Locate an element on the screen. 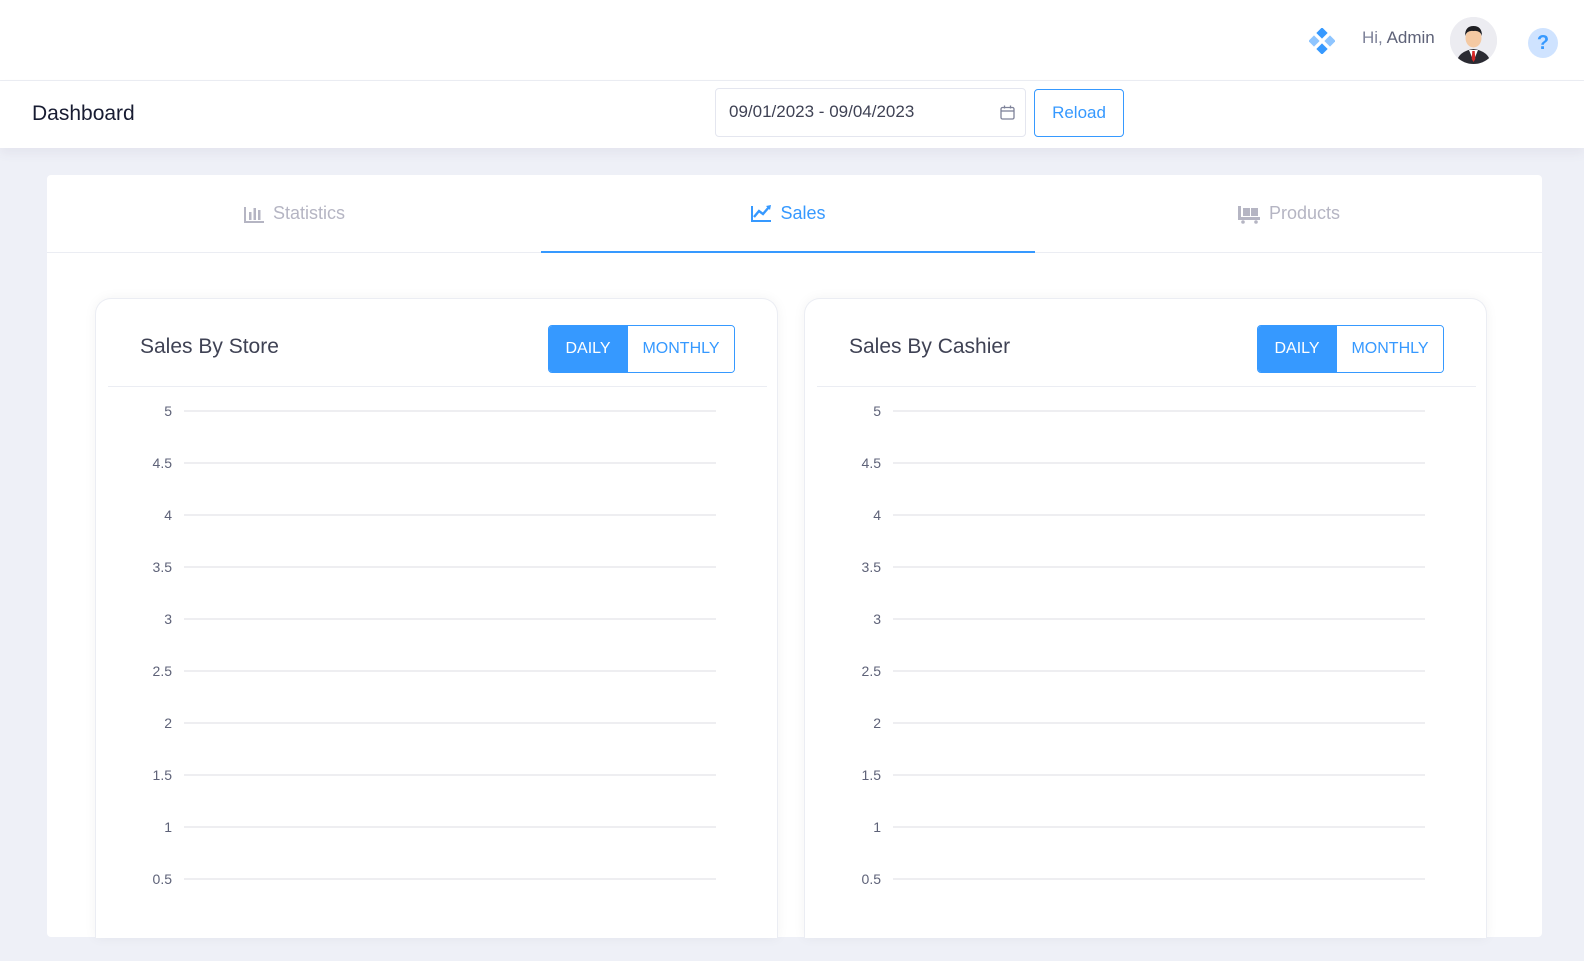 This screenshot has height=961, width=1584. greeting-prefix: Hi, is located at coordinates (1372, 37).